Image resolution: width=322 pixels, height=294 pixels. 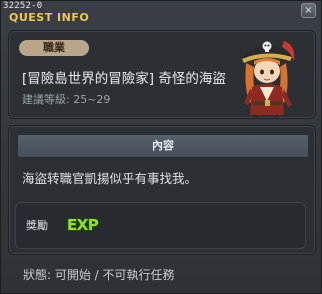 What do you see at coordinates (124, 79) in the screenshot?
I see `quest-name: [冒險島世界的冒險家] 奇怪的海盜` at bounding box center [124, 79].